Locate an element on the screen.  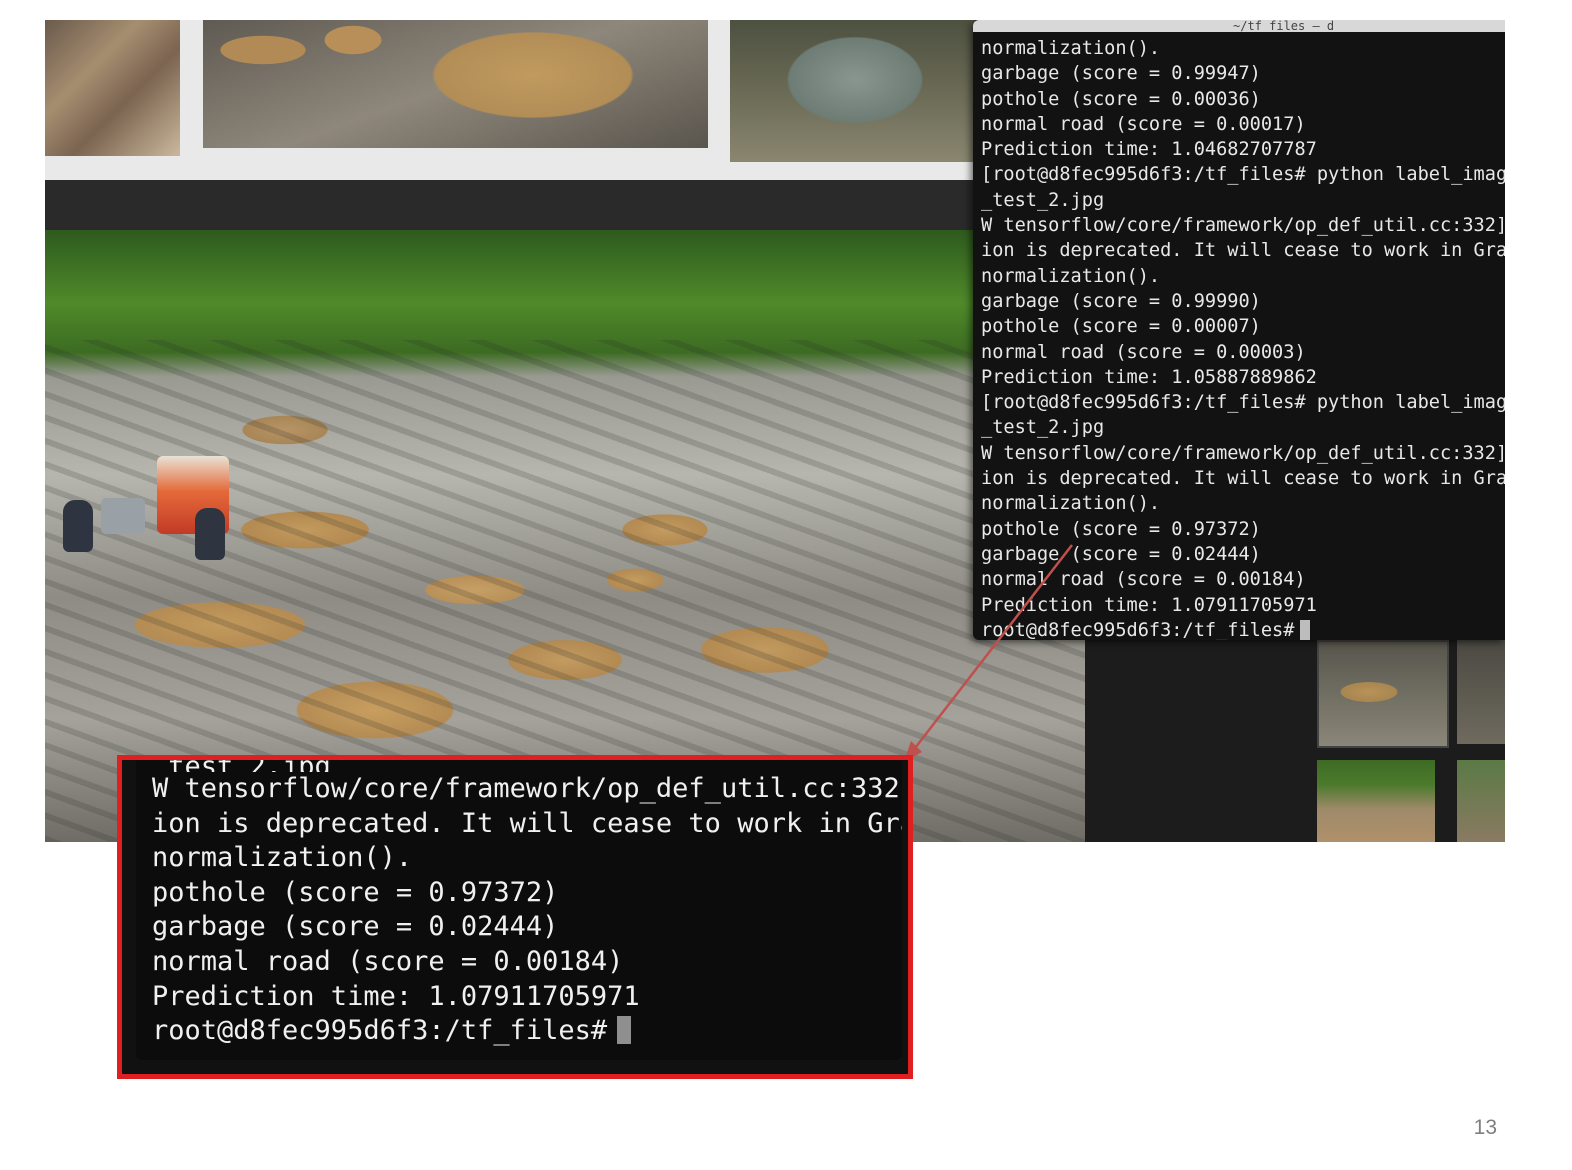
terminal-line: garbage (score = 0.02444) is located at coordinates (1121, 554).